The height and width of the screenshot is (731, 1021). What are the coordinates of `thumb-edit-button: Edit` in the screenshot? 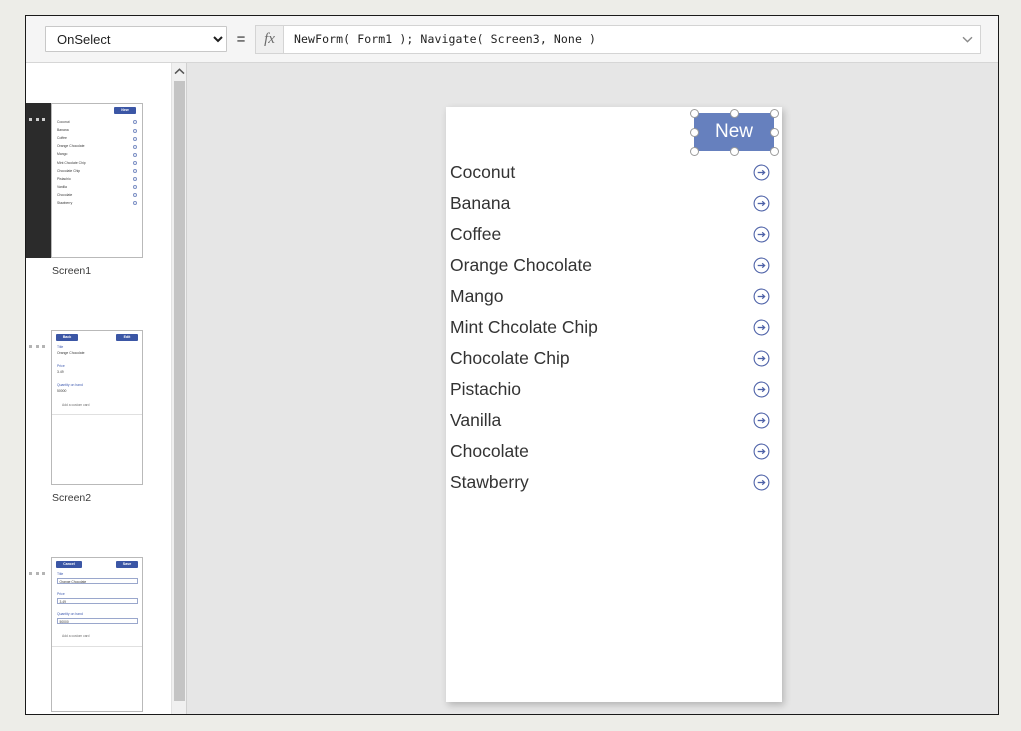 It's located at (127, 337).